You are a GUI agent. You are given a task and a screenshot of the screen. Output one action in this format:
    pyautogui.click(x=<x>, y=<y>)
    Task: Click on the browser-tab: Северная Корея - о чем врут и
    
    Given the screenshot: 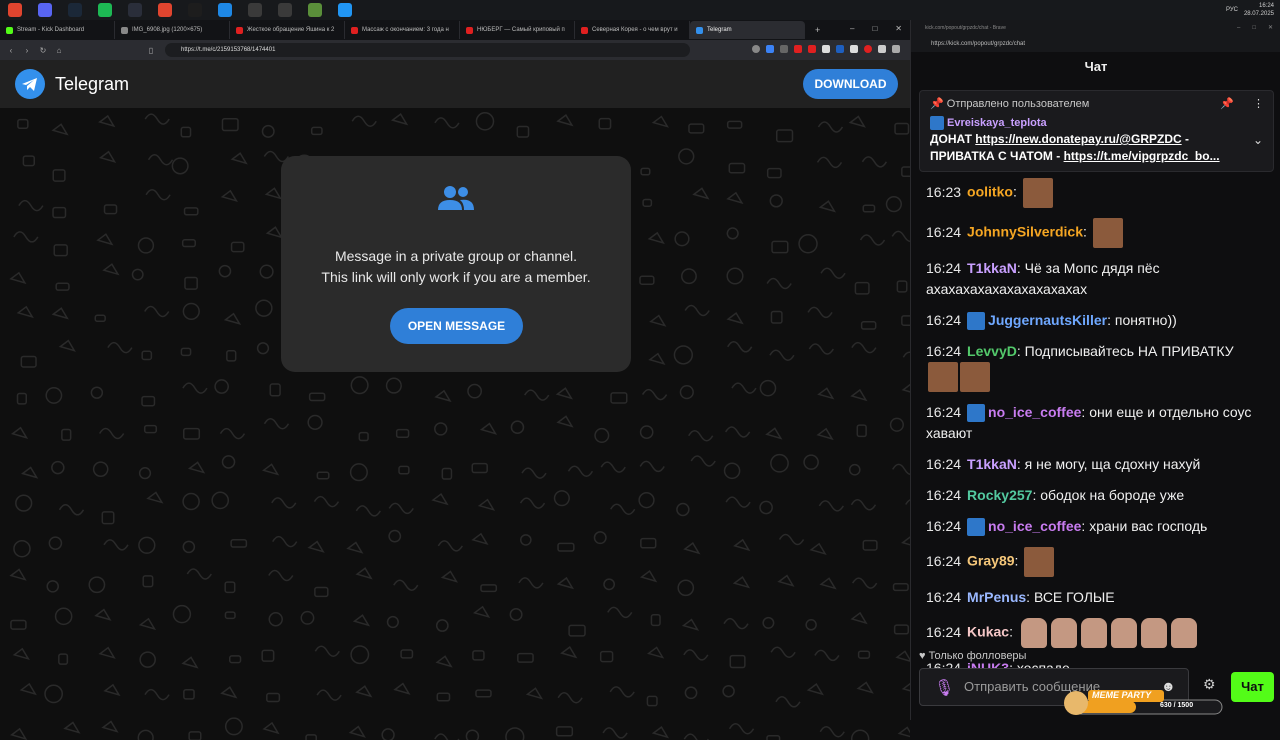 What is the action you would take?
    pyautogui.click(x=632, y=30)
    